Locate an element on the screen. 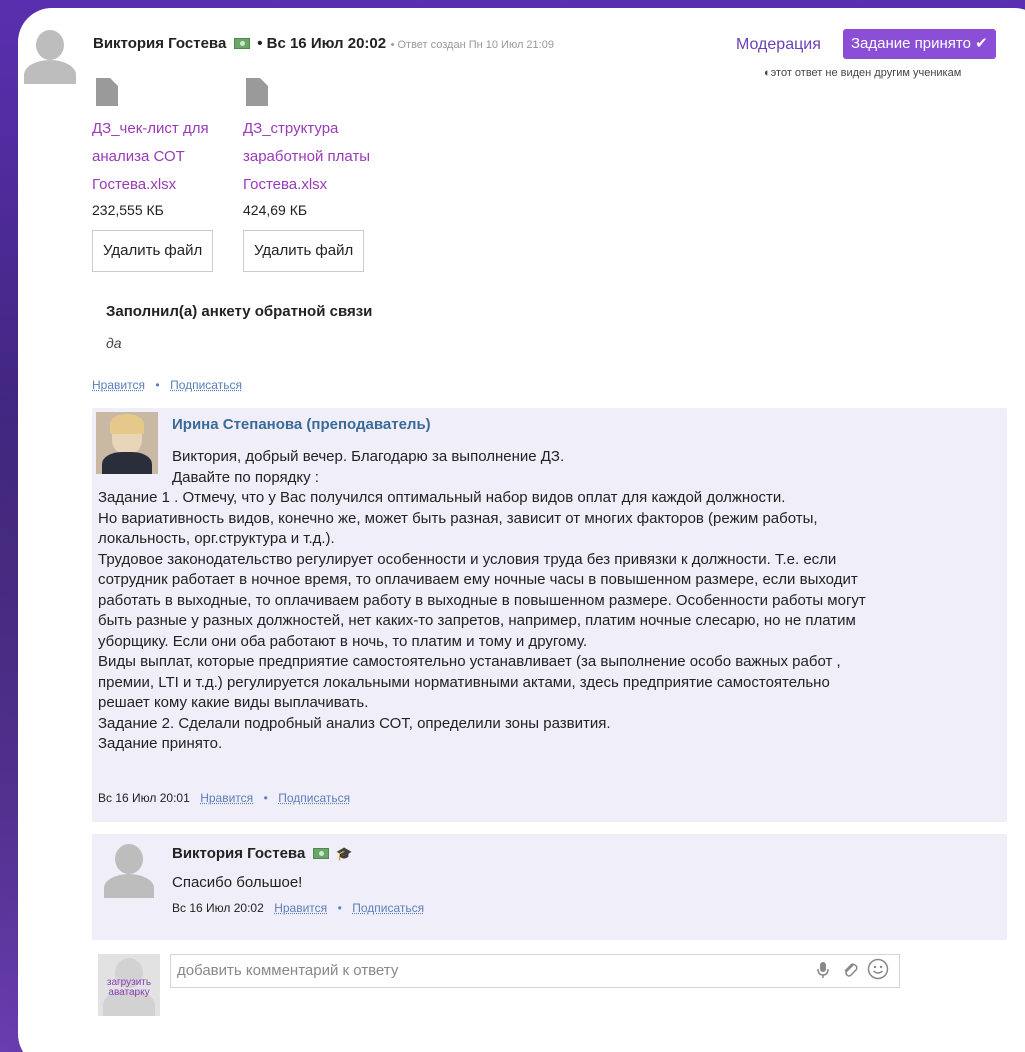 This screenshot has height=1052, width=1025. file-1-name-line-3: Гостева.xlsx is located at coordinates (150, 185).